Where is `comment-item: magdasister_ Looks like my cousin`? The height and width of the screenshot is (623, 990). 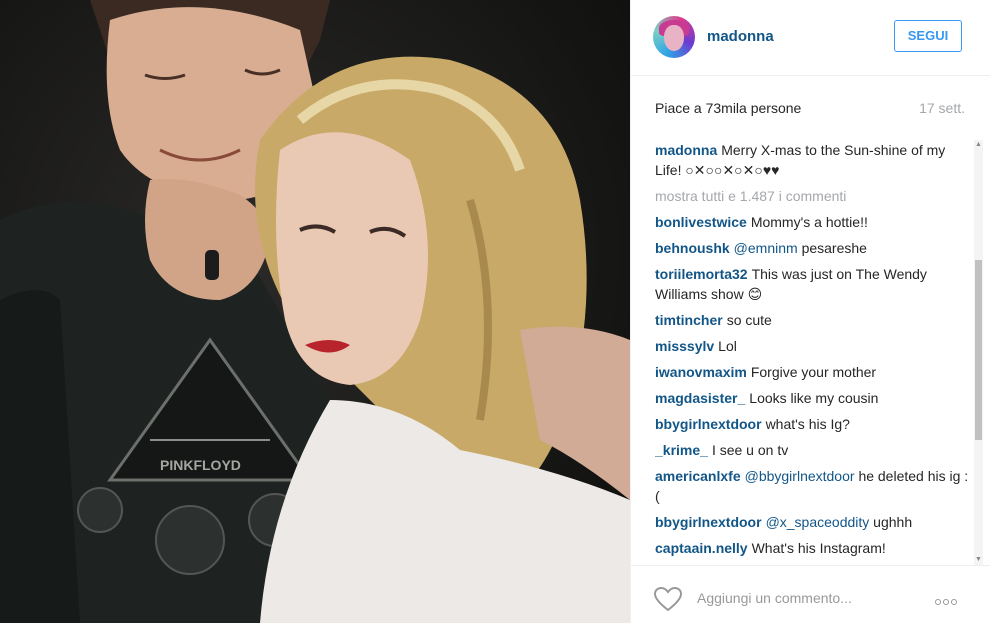
comment-item: magdasister_ Looks like my cousin is located at coordinates (812, 398).